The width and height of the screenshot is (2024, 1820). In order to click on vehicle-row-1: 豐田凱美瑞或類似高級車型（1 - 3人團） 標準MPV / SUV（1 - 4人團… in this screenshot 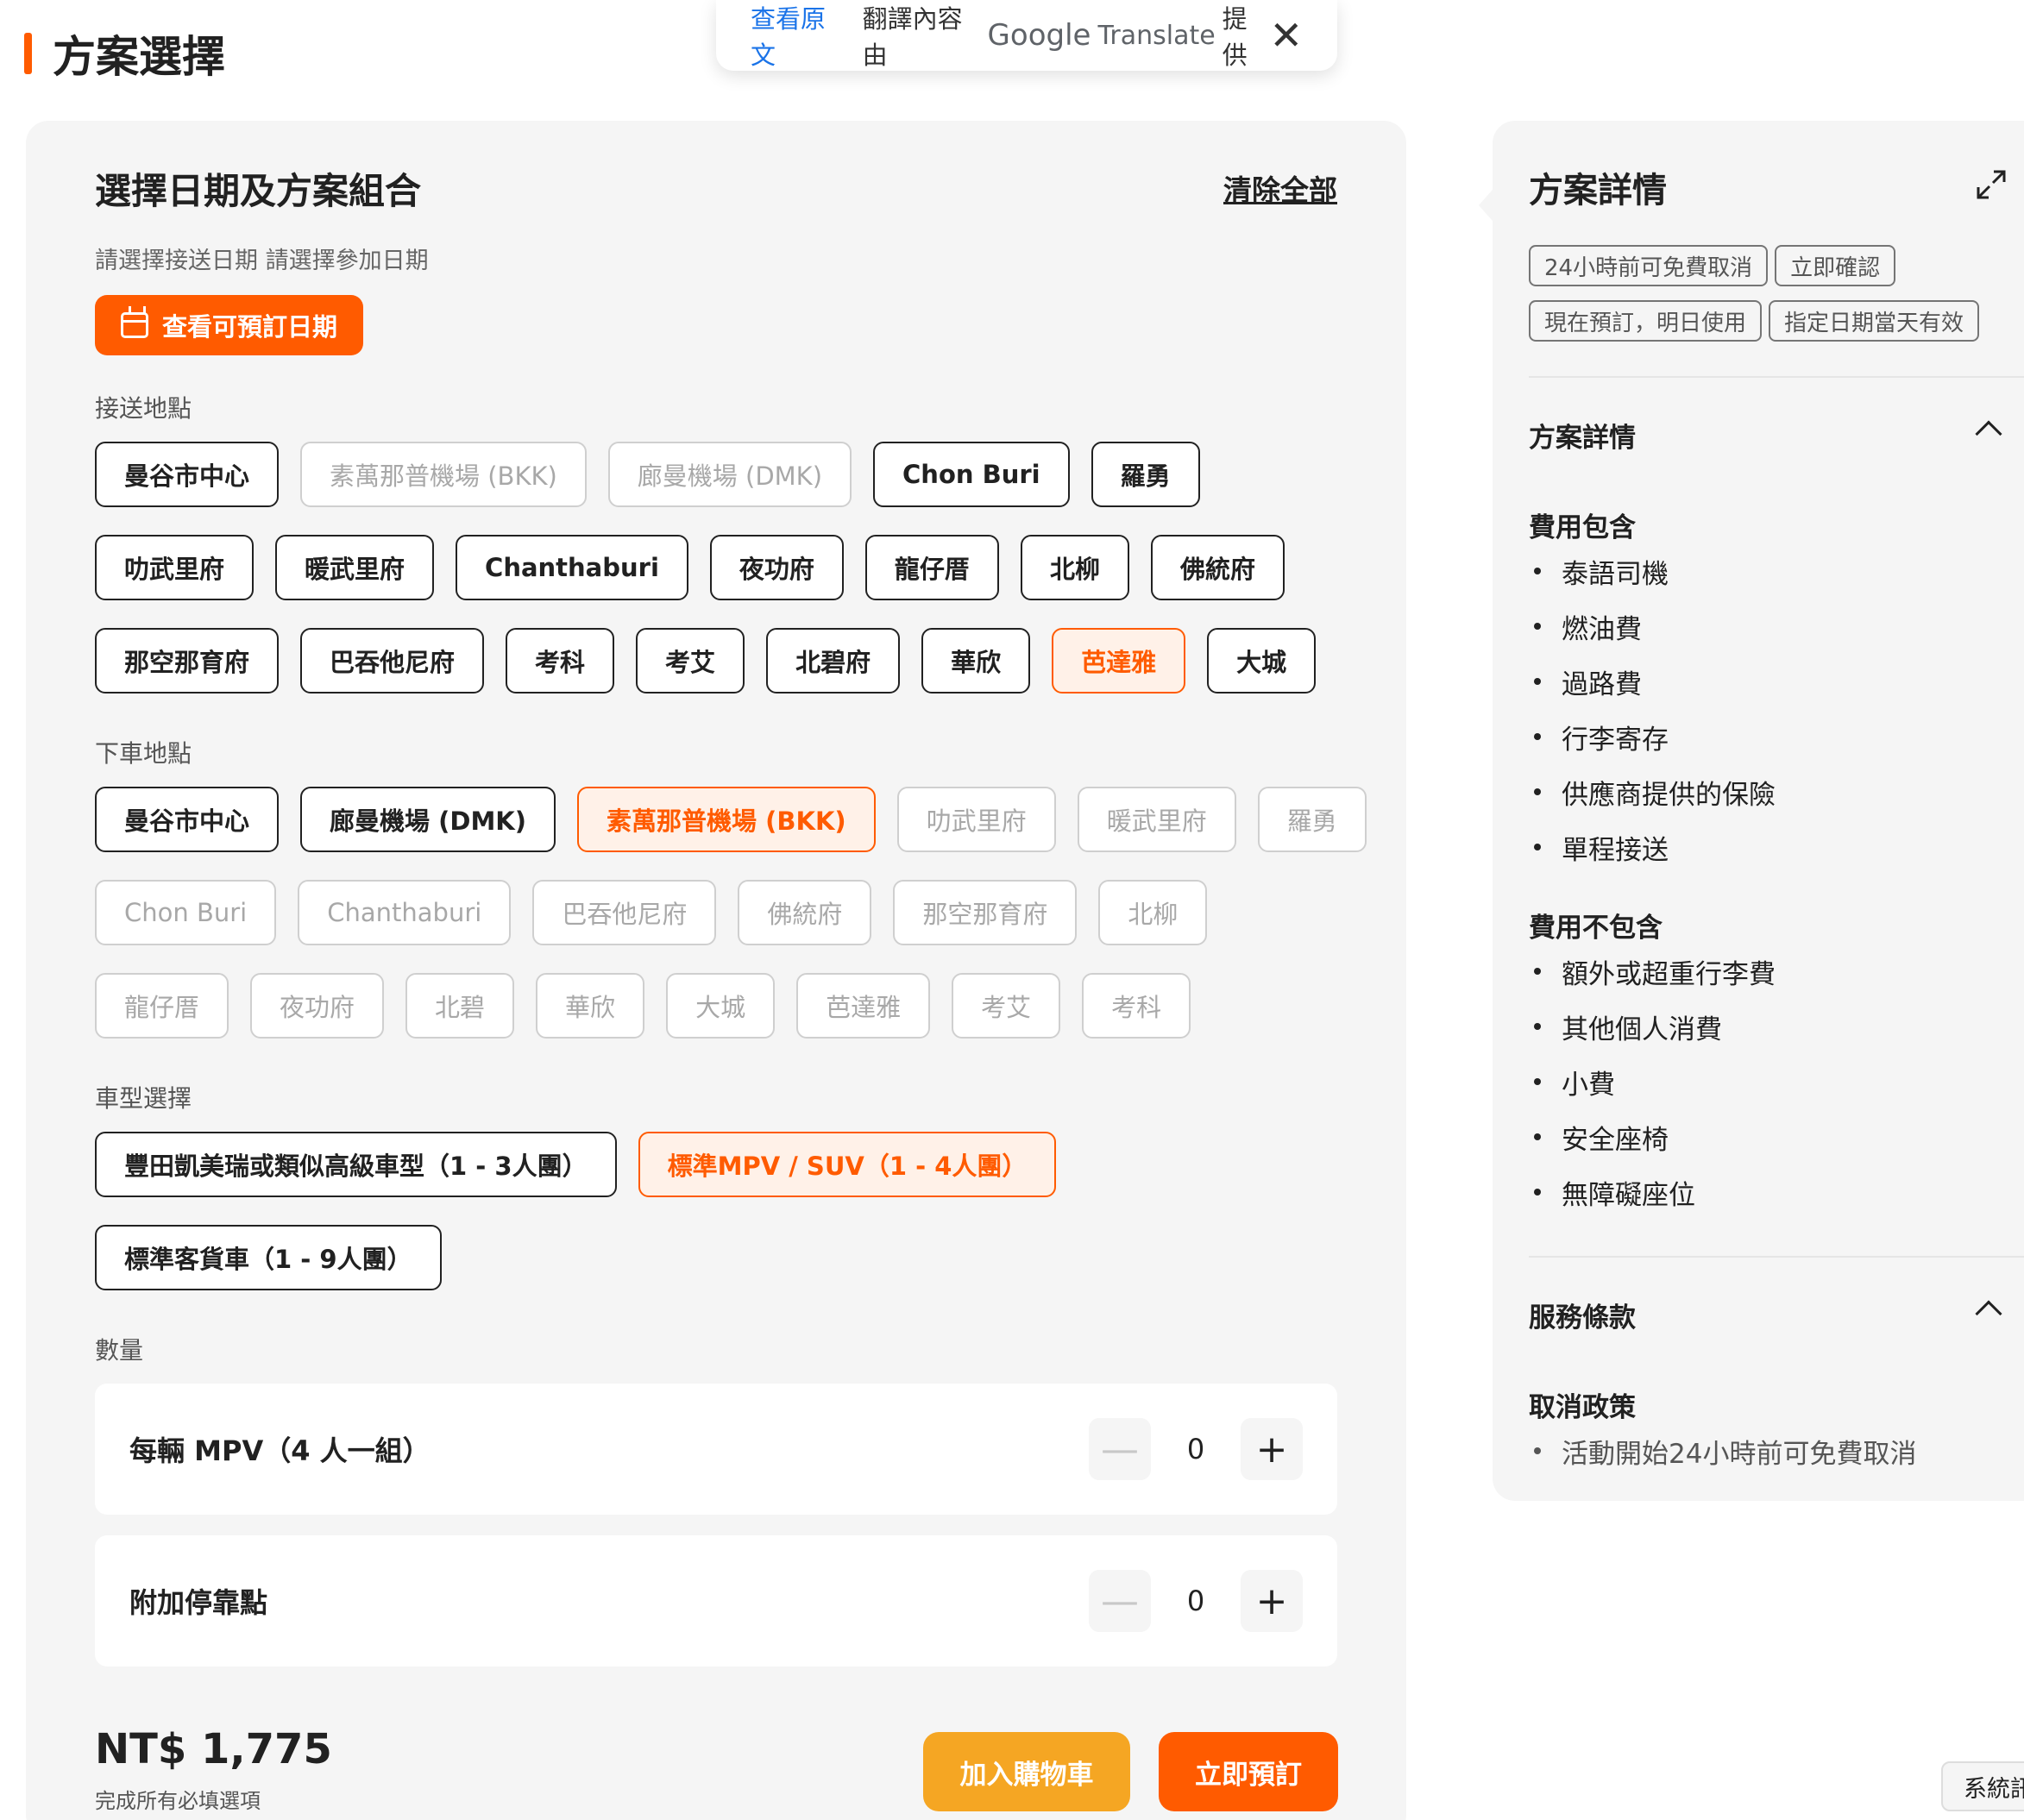, I will do `click(576, 1165)`.